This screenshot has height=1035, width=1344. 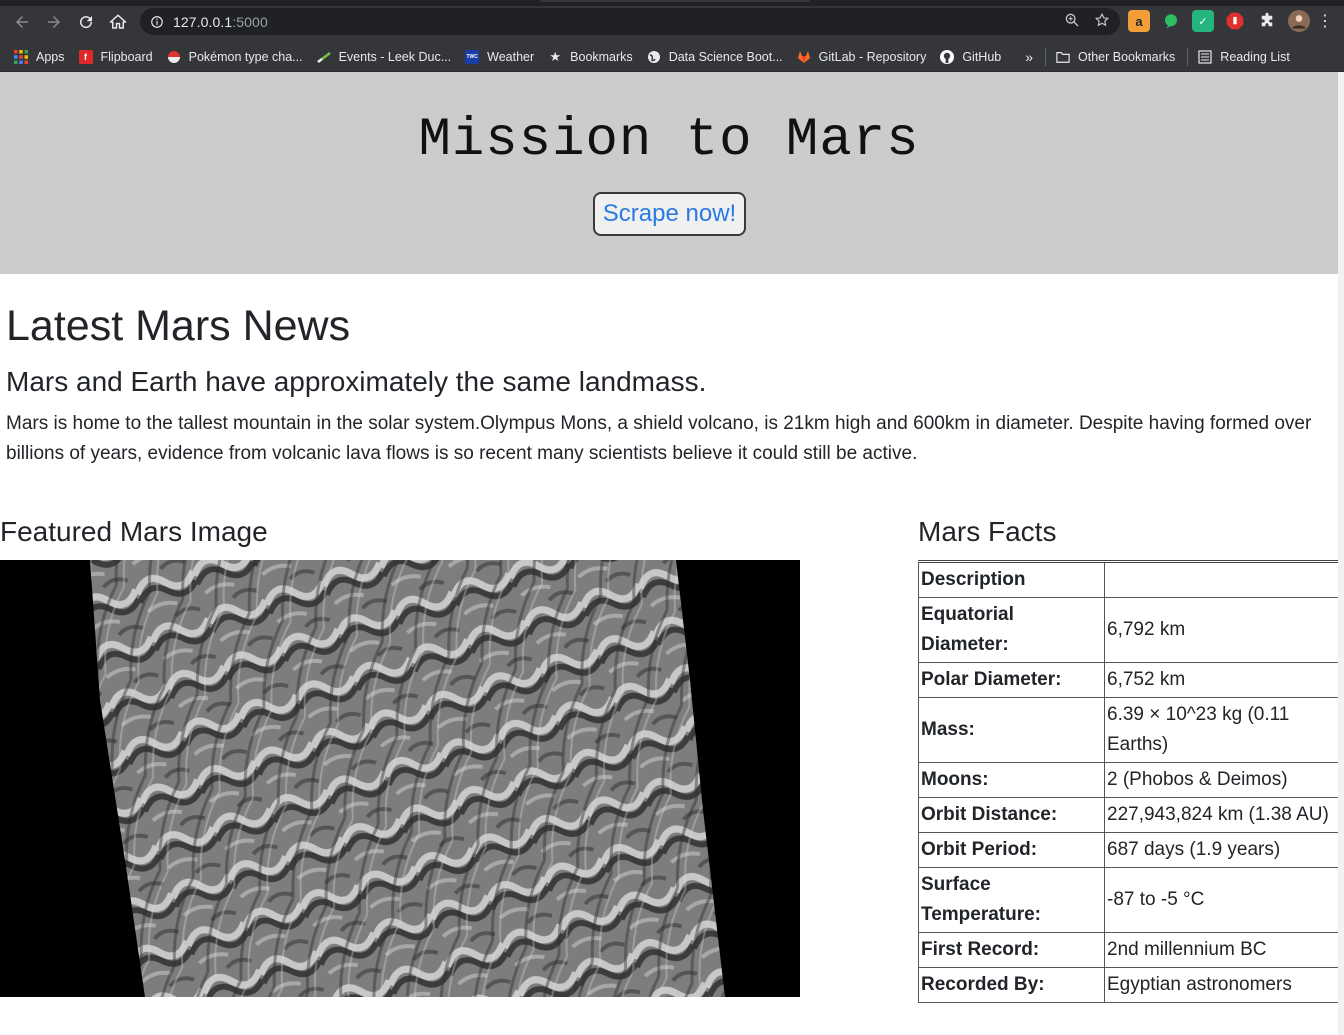 What do you see at coordinates (21, 56) in the screenshot?
I see `apps-grid-icon` at bounding box center [21, 56].